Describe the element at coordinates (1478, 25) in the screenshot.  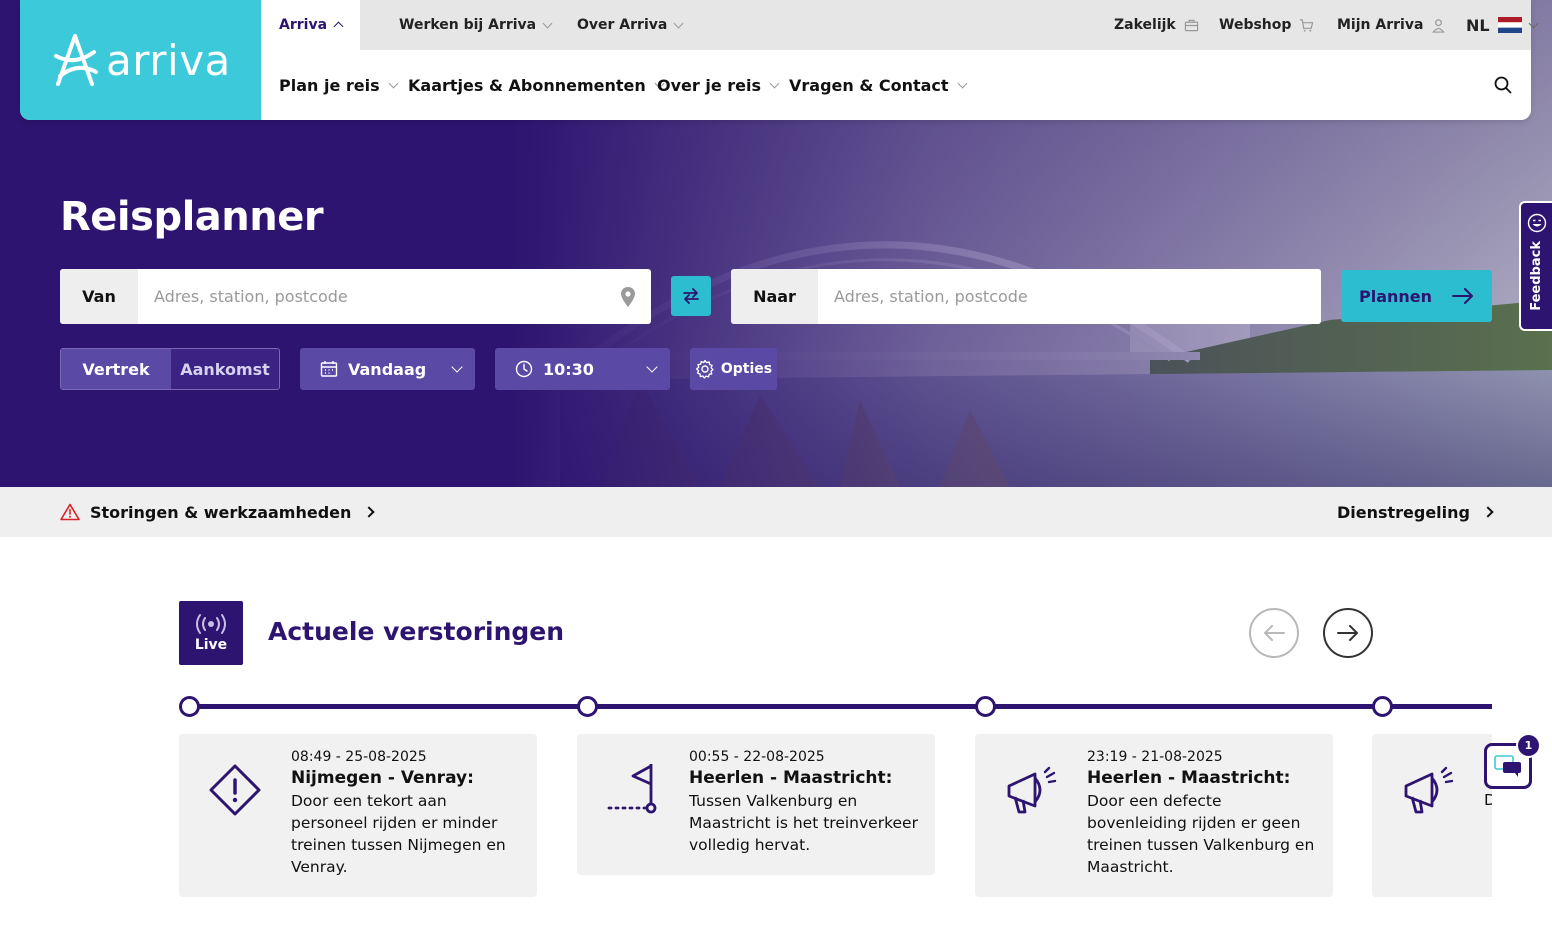
I see `language-label: NL` at that location.